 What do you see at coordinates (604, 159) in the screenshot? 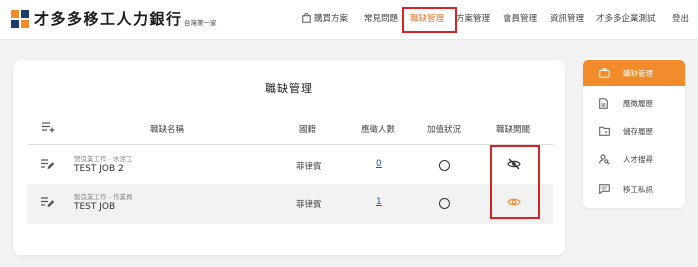
I see `person-search-icon` at bounding box center [604, 159].